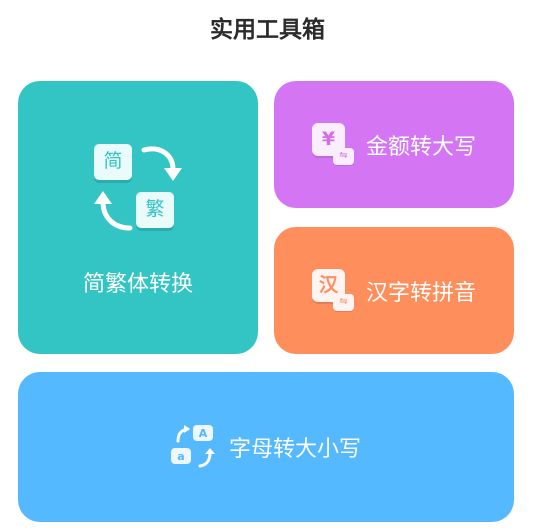 Image resolution: width=535 pixels, height=532 pixels. I want to click on jian-char-tile: 简, so click(113, 161).